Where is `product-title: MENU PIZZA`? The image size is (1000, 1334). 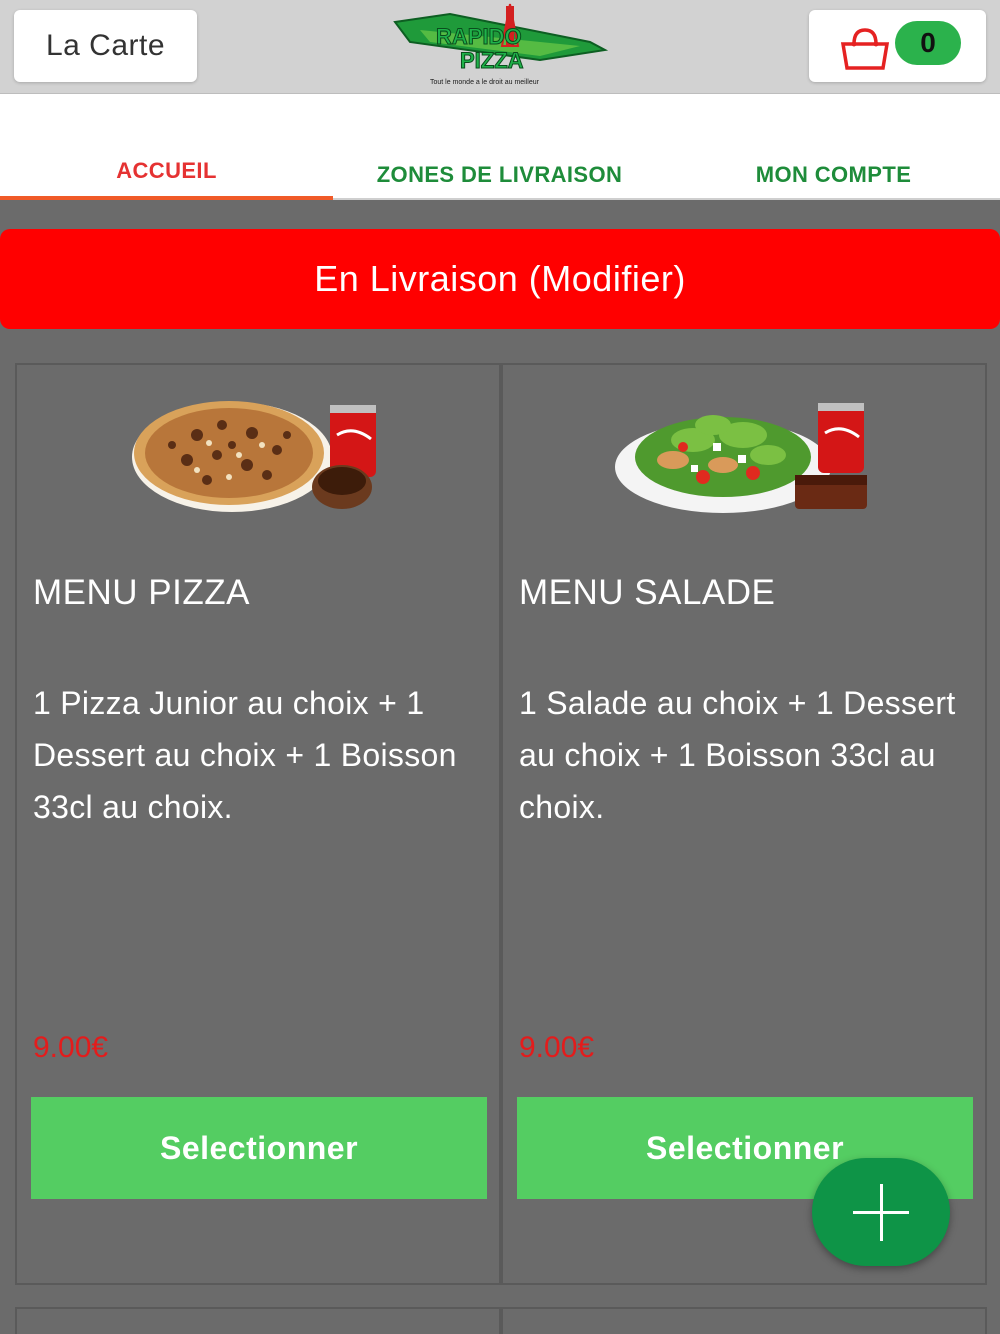
product-title: MENU PIZZA is located at coordinates (141, 592).